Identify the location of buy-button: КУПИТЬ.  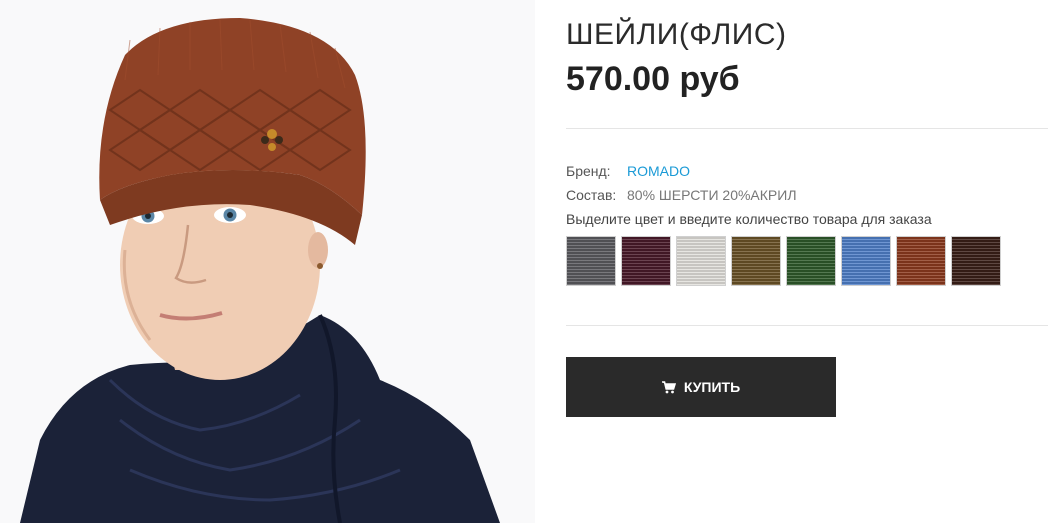
(701, 387).